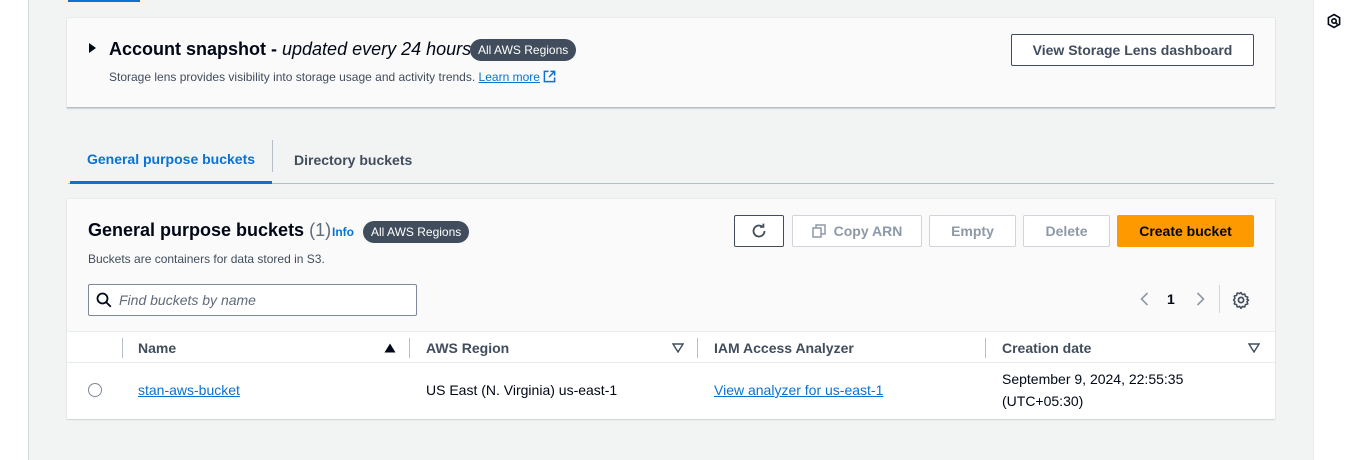 Image resolution: width=1346 pixels, height=460 pixels. Describe the element at coordinates (95, 390) in the screenshot. I see `row-select-radio` at that location.